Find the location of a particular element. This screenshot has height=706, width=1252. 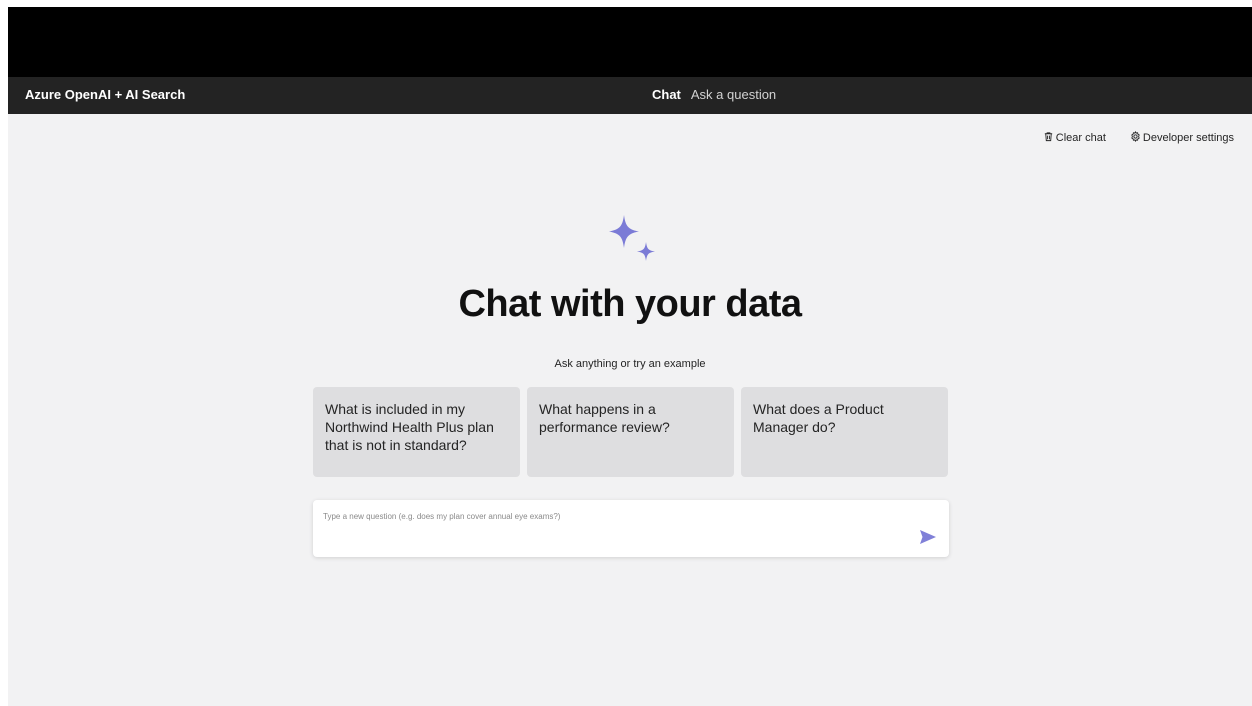

clear-chat-label: Clear chat is located at coordinates (1080, 138).